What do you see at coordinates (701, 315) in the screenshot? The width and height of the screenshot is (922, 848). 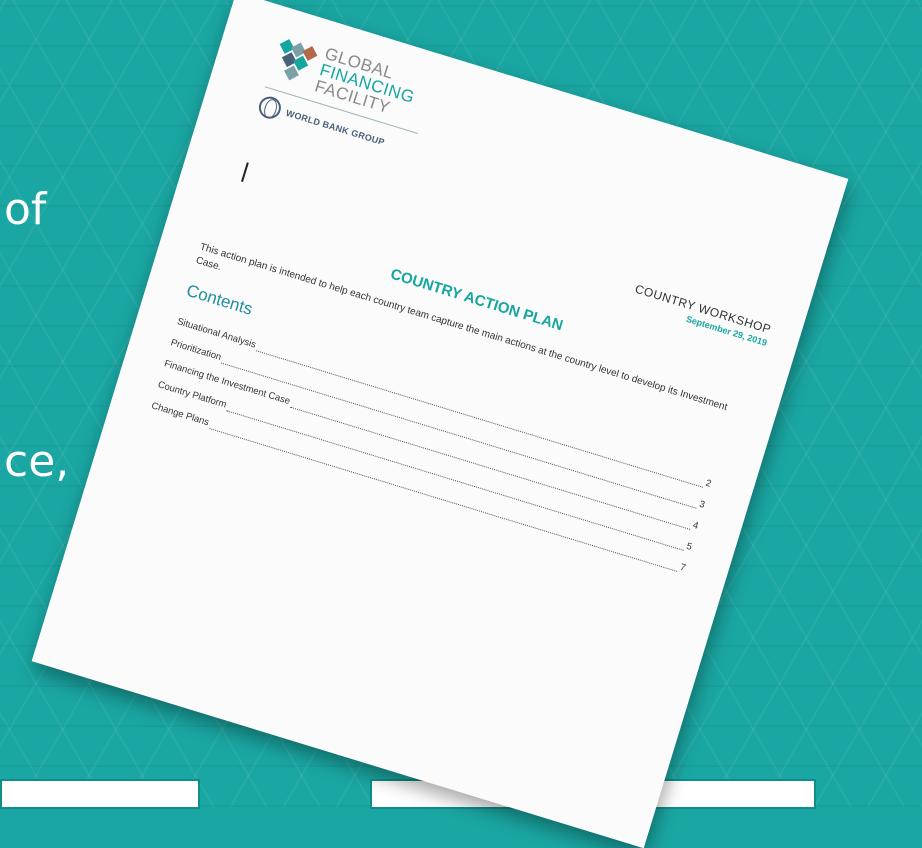 I see `workshop-header: COUNTRY WORKSHOP September 29, 2019` at bounding box center [701, 315].